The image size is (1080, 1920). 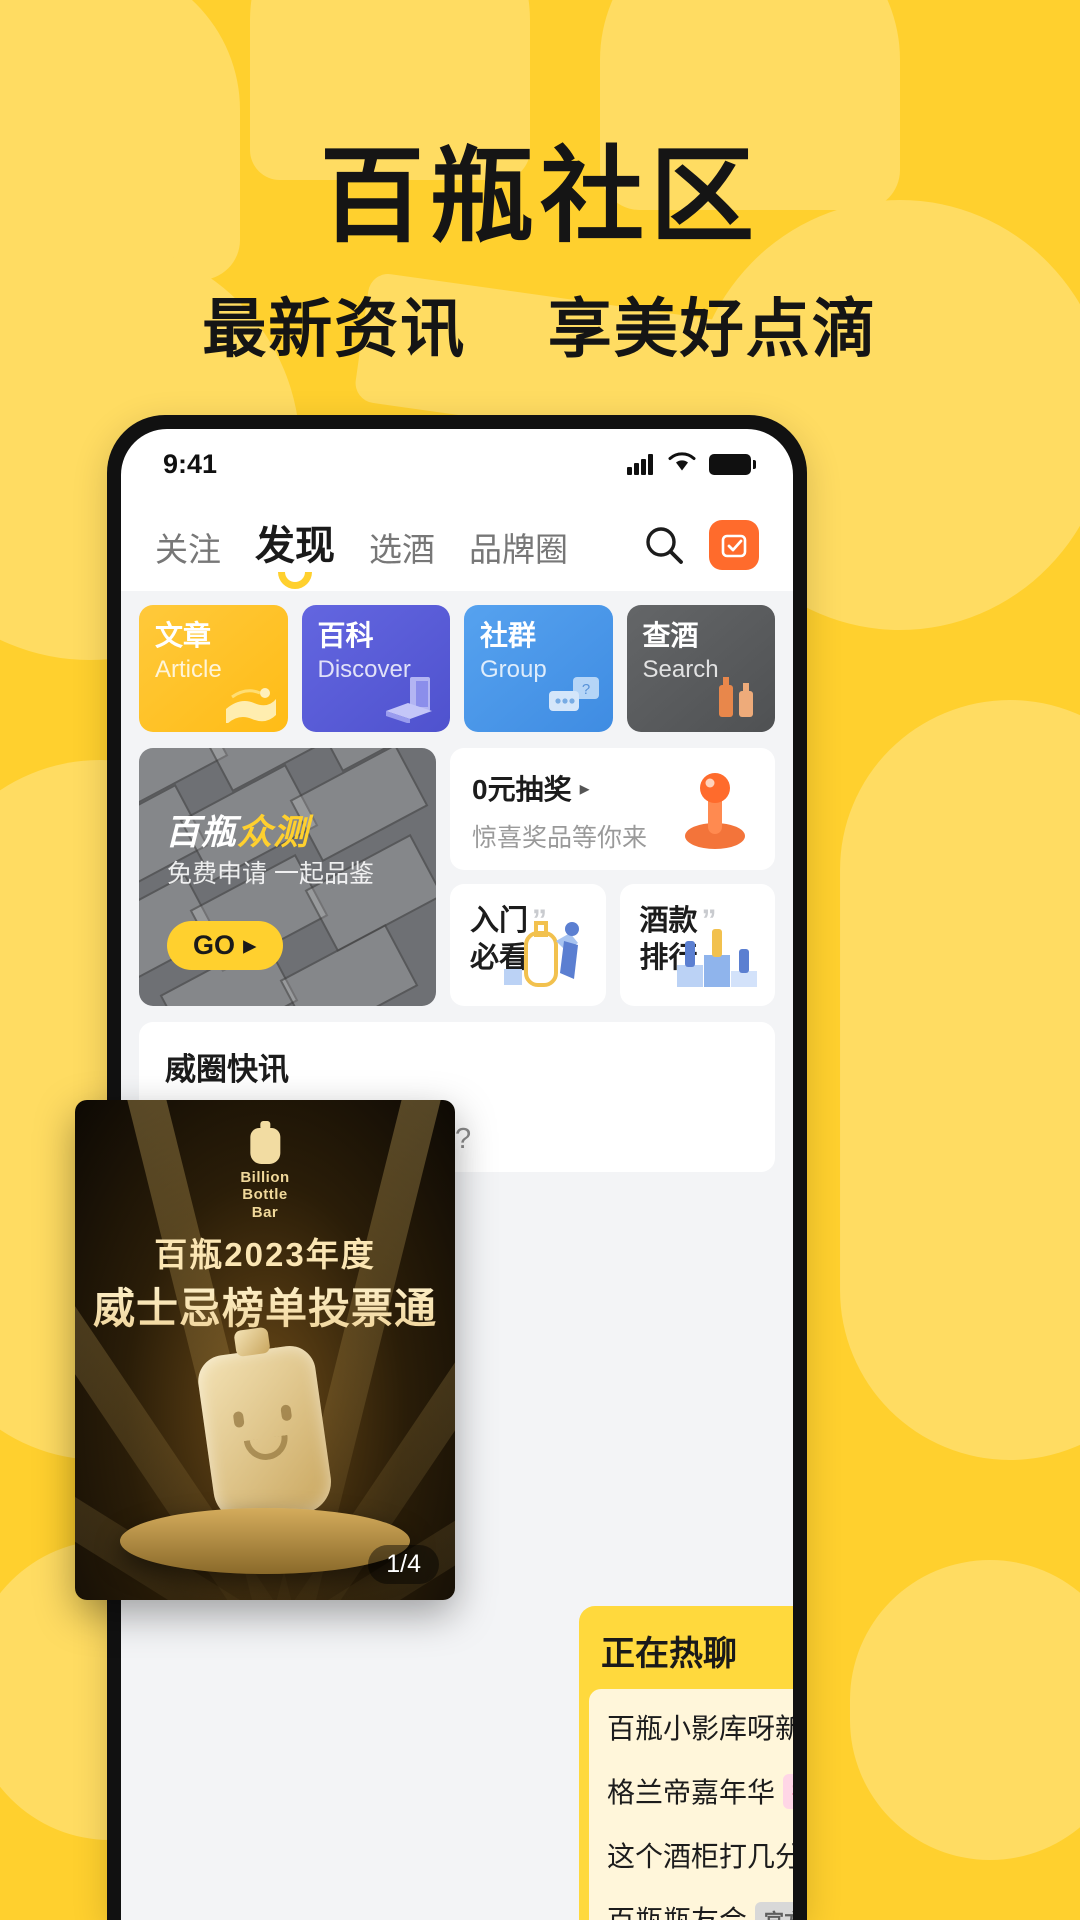 I want to click on chat-item-label: 格兰帝嘉年华, so click(x=691, y=1792).